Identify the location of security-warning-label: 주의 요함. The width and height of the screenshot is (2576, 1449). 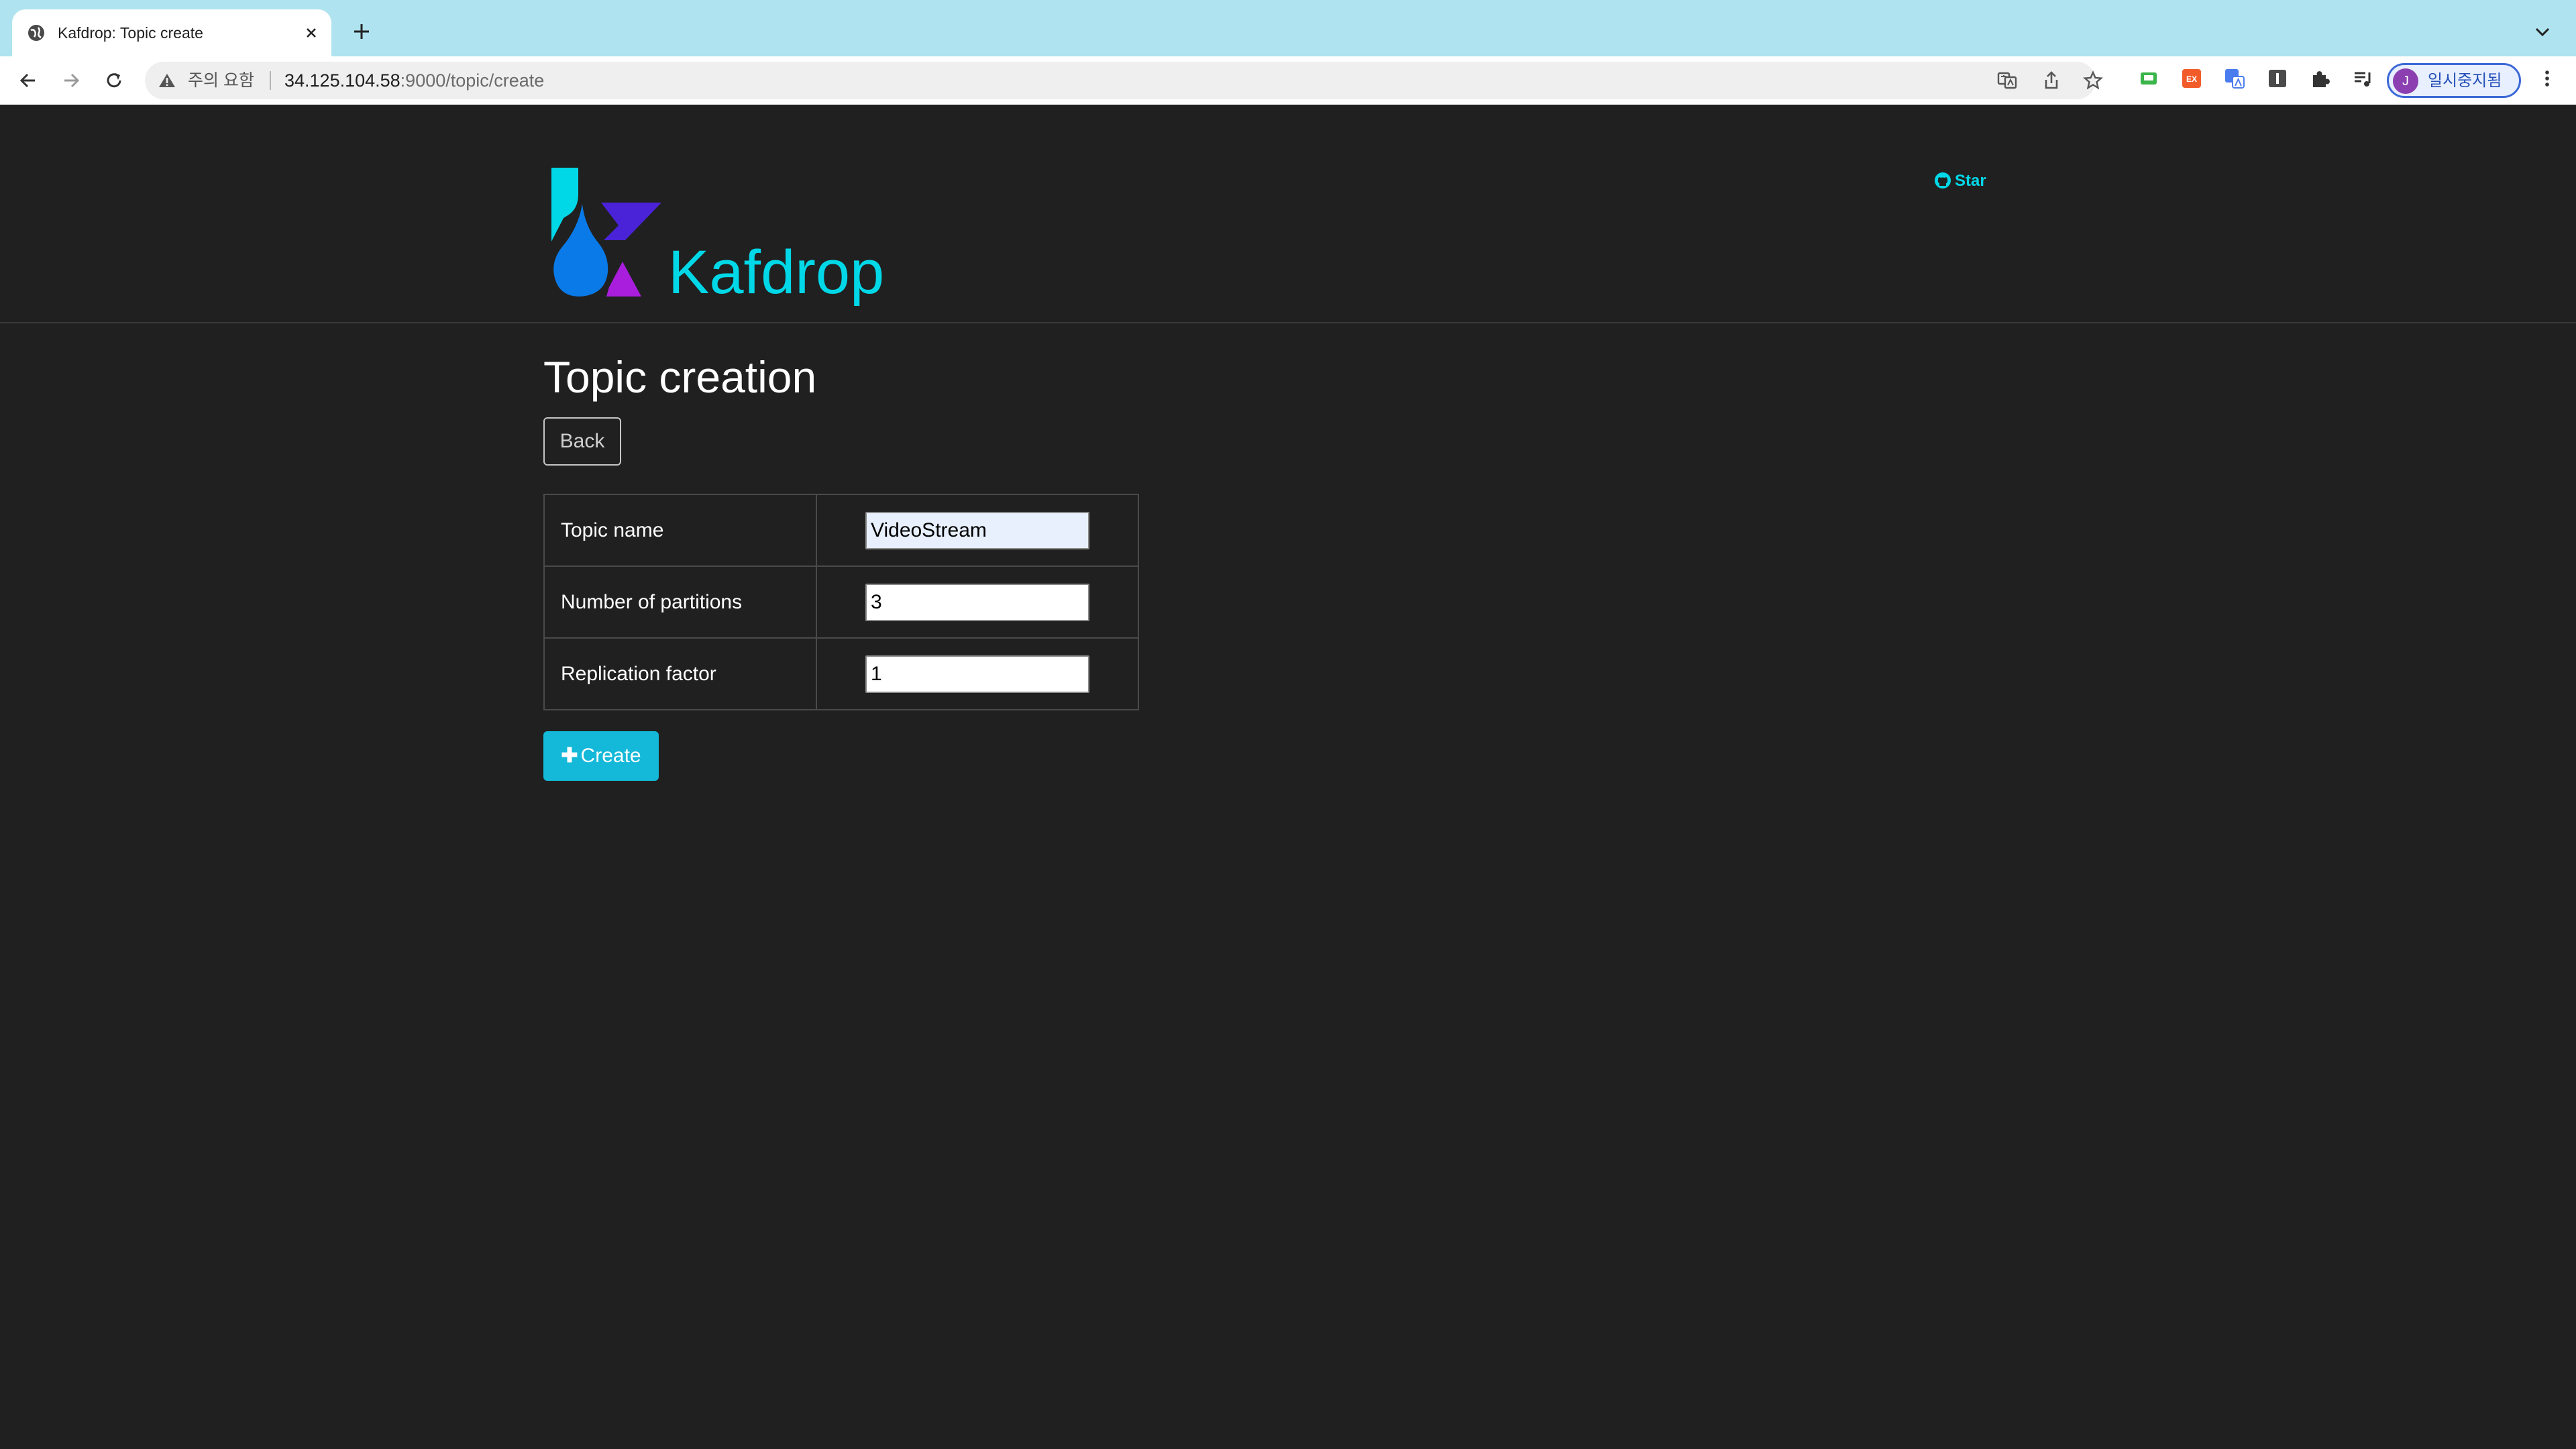
(221, 80).